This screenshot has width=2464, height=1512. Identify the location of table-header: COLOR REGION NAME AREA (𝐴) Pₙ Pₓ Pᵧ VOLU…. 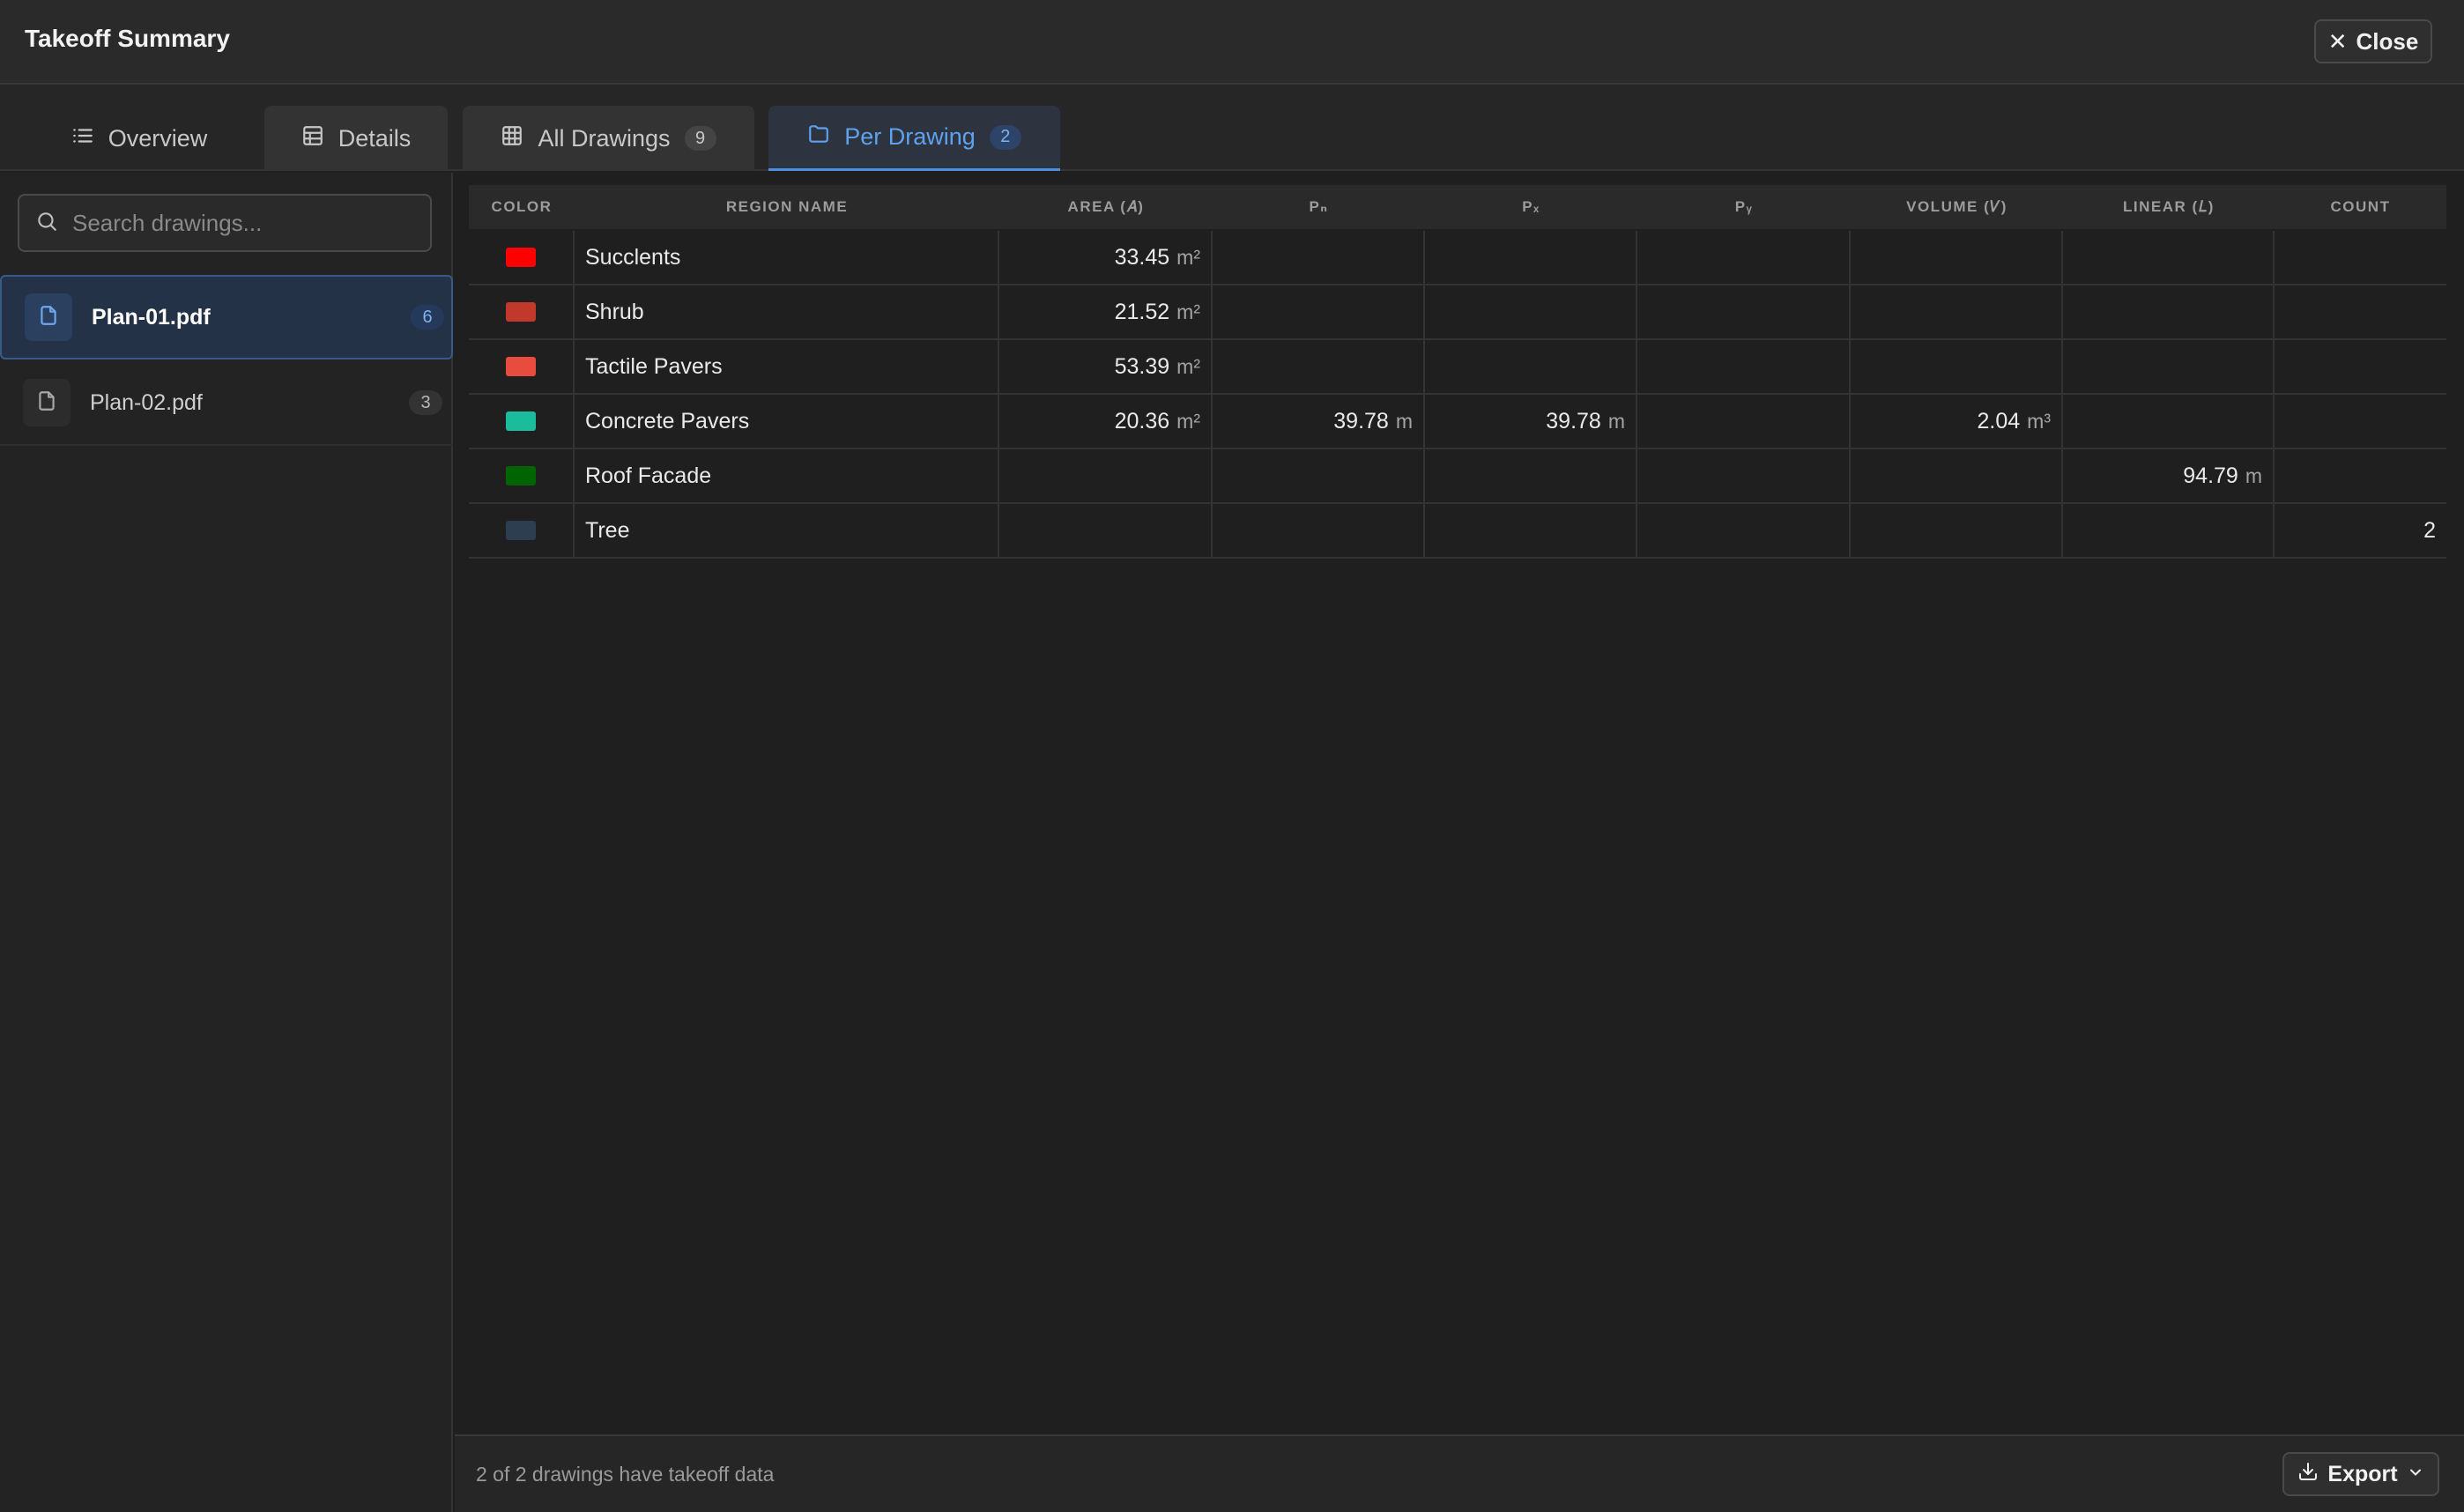
(1457, 207).